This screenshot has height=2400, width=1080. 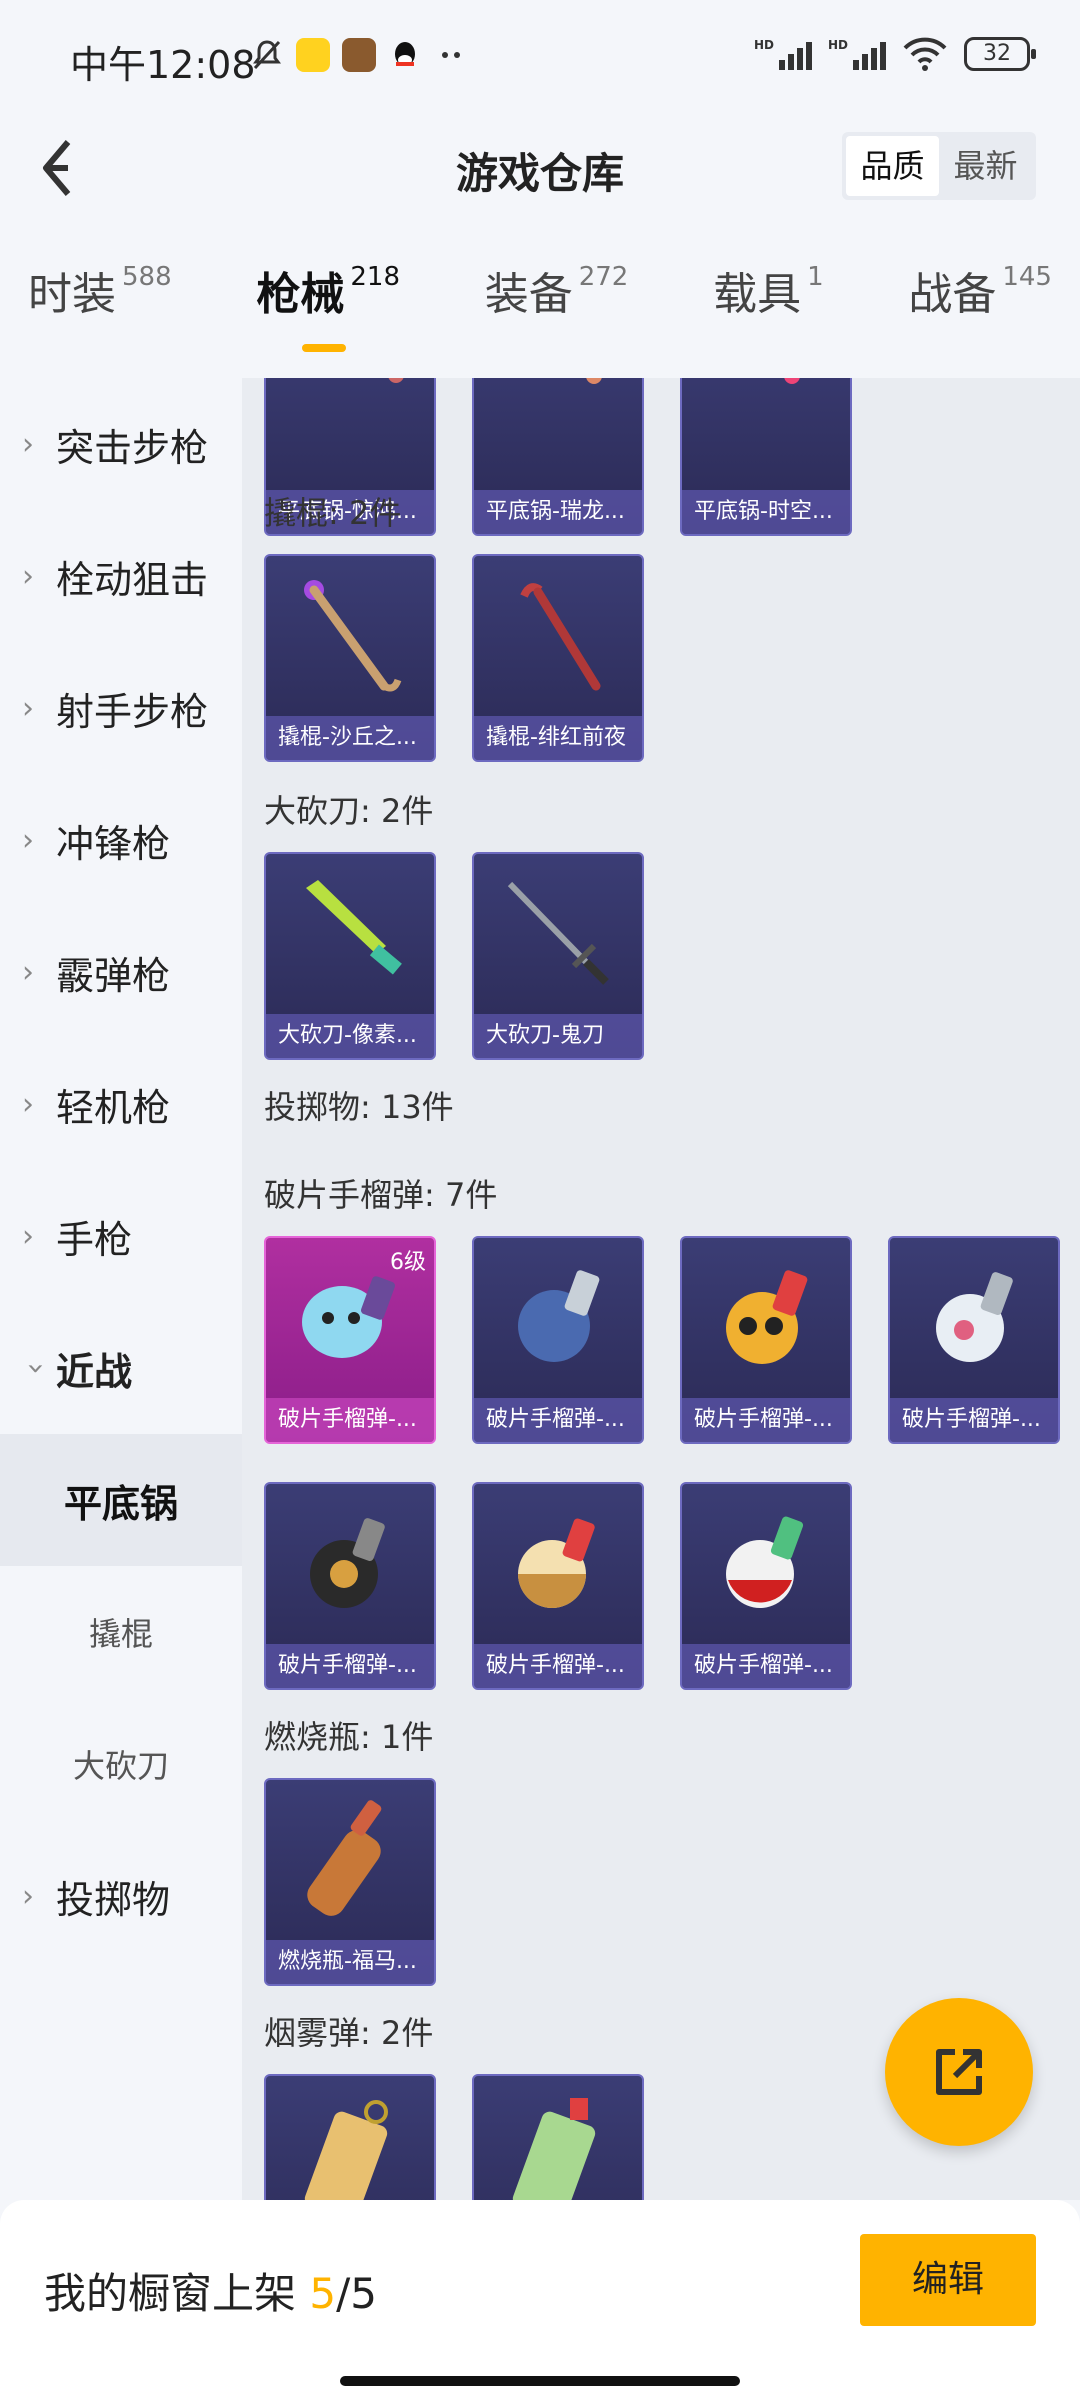 What do you see at coordinates (540, 2300) in the screenshot?
I see `showcase-bar: 我的橱窗上架 5/5 编辑` at bounding box center [540, 2300].